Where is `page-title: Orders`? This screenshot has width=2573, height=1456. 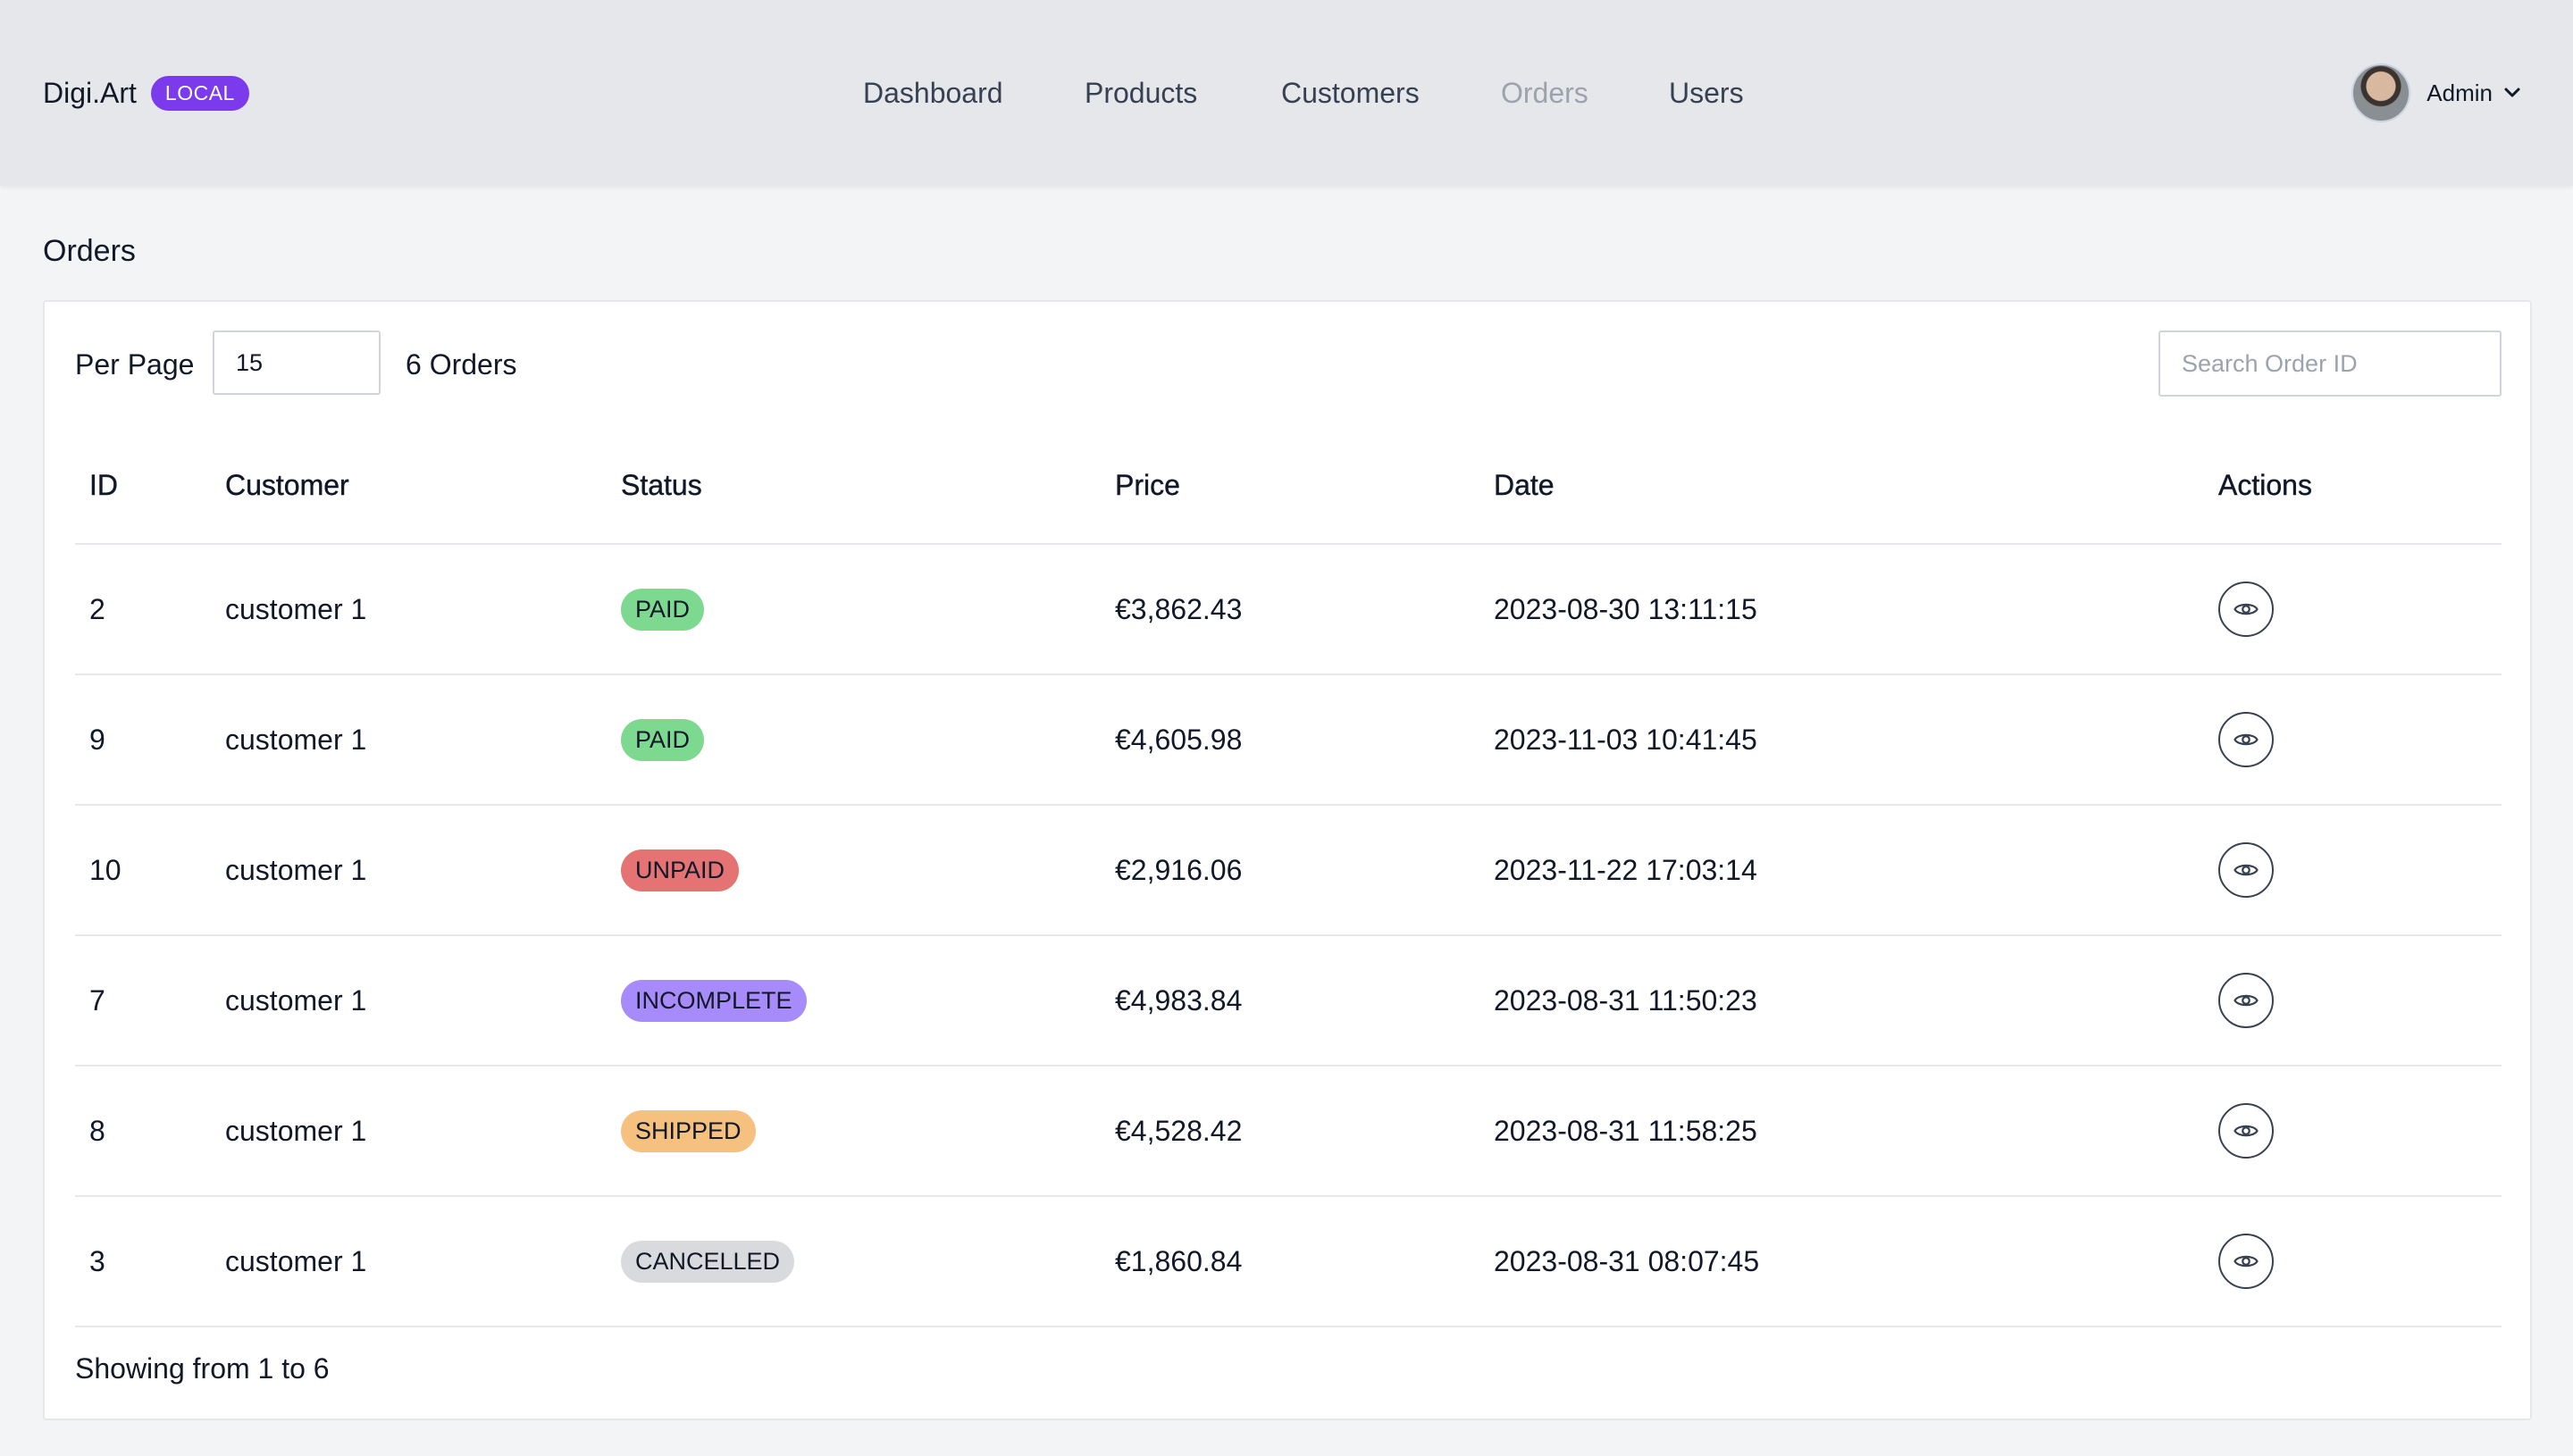
page-title: Orders is located at coordinates (89, 251).